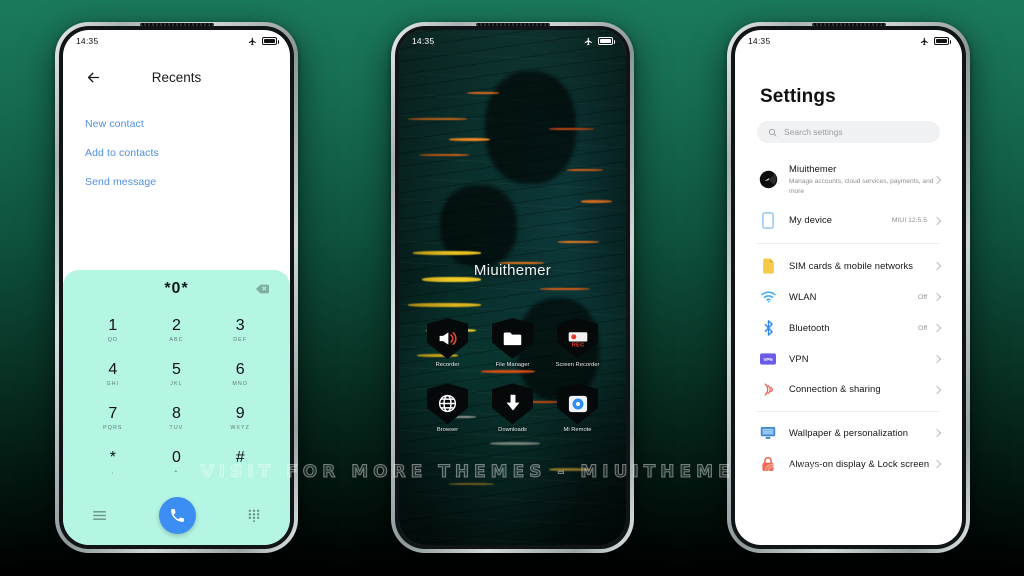 This screenshot has width=1024, height=576. Describe the element at coordinates (112, 458) in the screenshot. I see `key-digit: *` at that location.